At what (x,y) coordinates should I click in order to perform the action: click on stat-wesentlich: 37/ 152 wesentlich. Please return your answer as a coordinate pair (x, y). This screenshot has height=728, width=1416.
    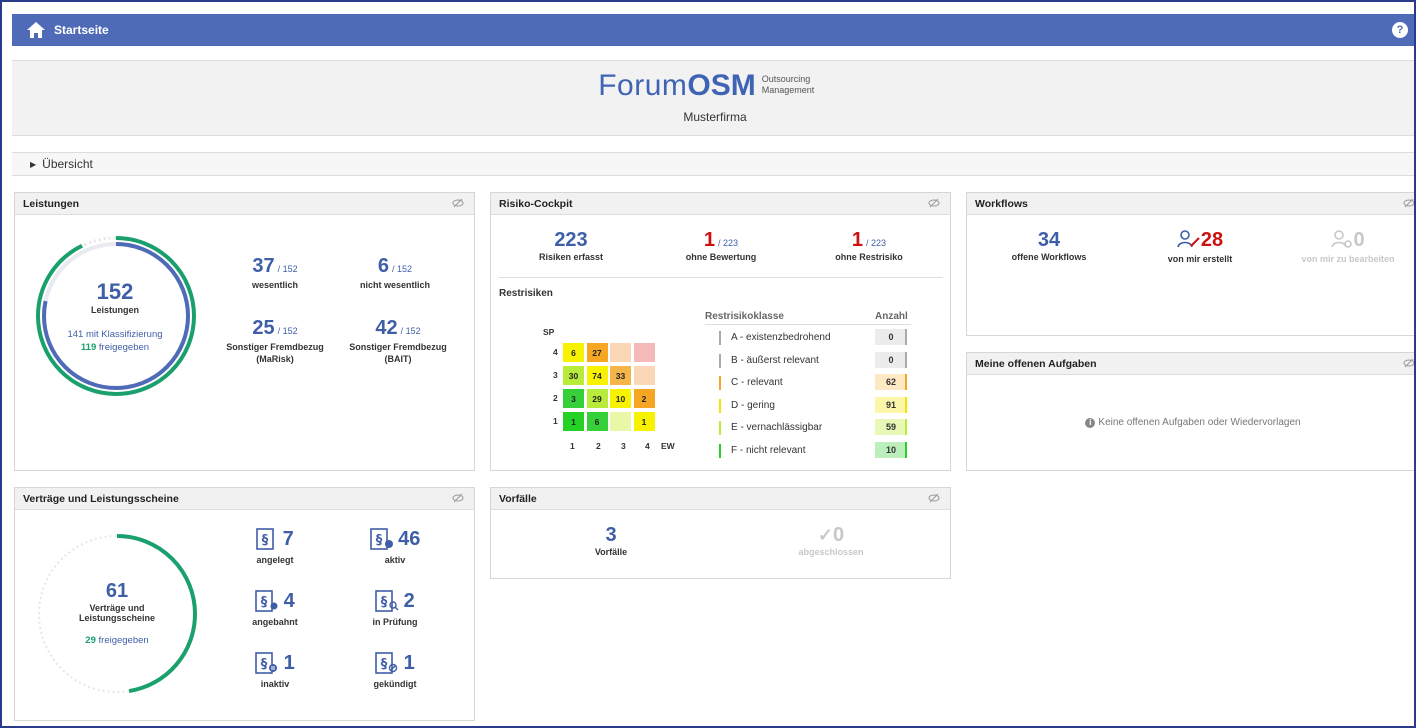
    Looking at the image, I should click on (275, 272).